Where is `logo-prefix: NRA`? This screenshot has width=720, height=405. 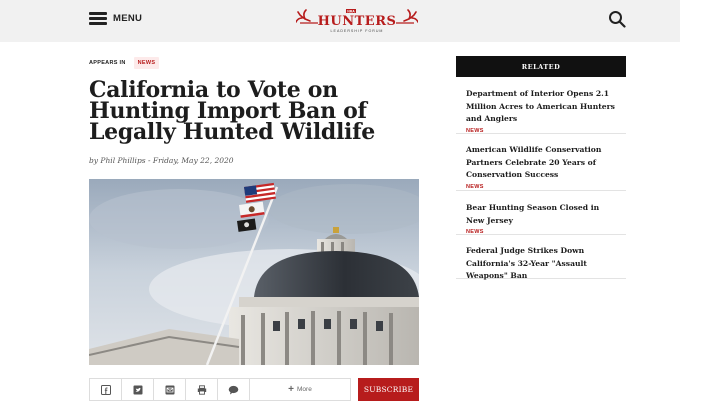
logo-prefix: NRA is located at coordinates (351, 11).